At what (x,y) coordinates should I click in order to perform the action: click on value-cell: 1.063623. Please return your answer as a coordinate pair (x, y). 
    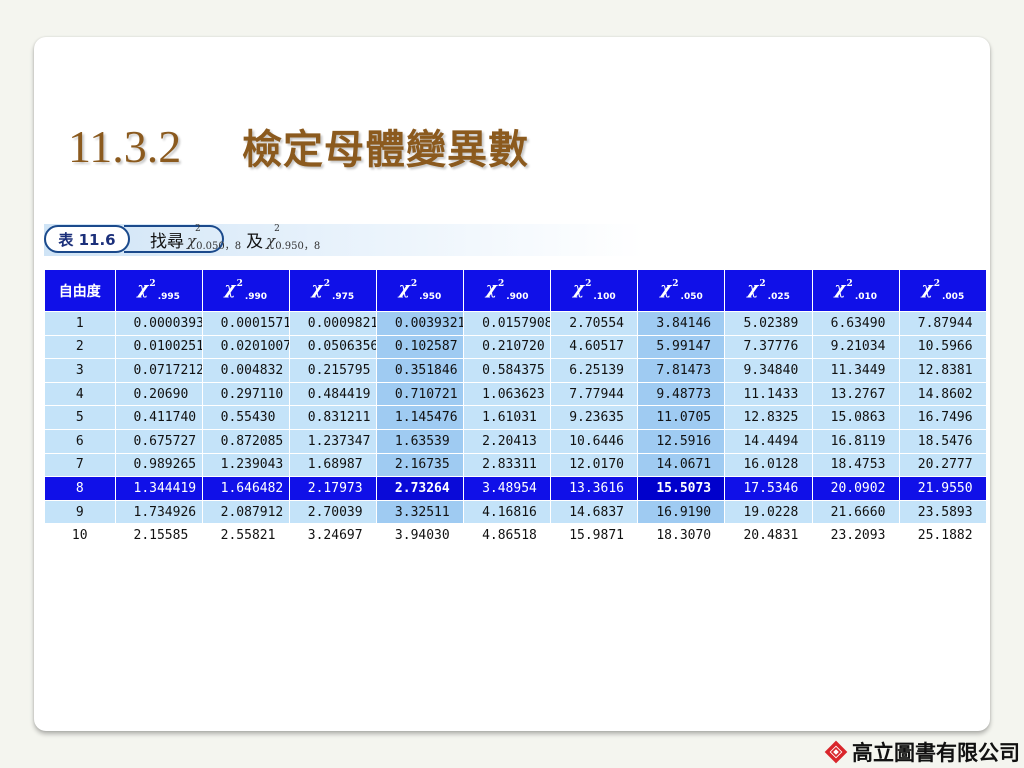
    Looking at the image, I should click on (507, 394).